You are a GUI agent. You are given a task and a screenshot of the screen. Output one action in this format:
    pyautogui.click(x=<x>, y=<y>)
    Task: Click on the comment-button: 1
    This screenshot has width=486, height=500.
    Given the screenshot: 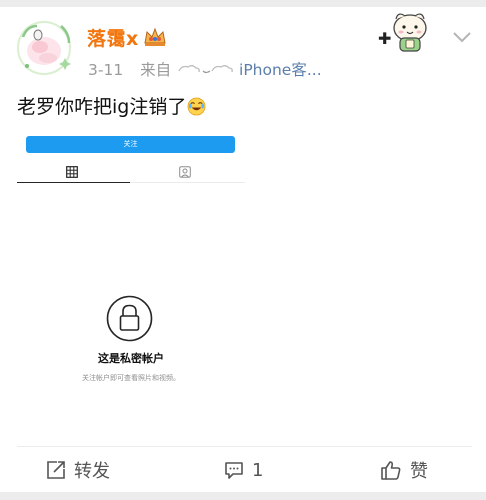 What is the action you would take?
    pyautogui.click(x=243, y=470)
    